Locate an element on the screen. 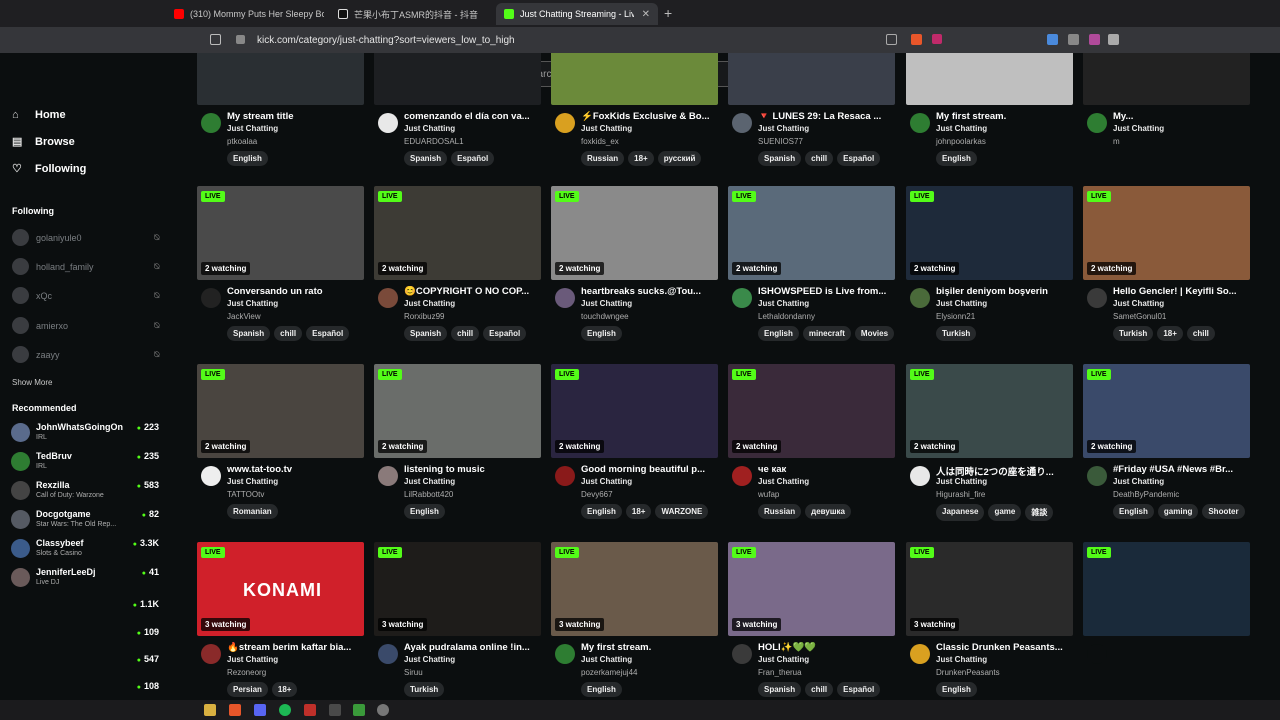 The height and width of the screenshot is (720, 1280). streamer-name: DrunkenPeasants is located at coordinates (968, 672).